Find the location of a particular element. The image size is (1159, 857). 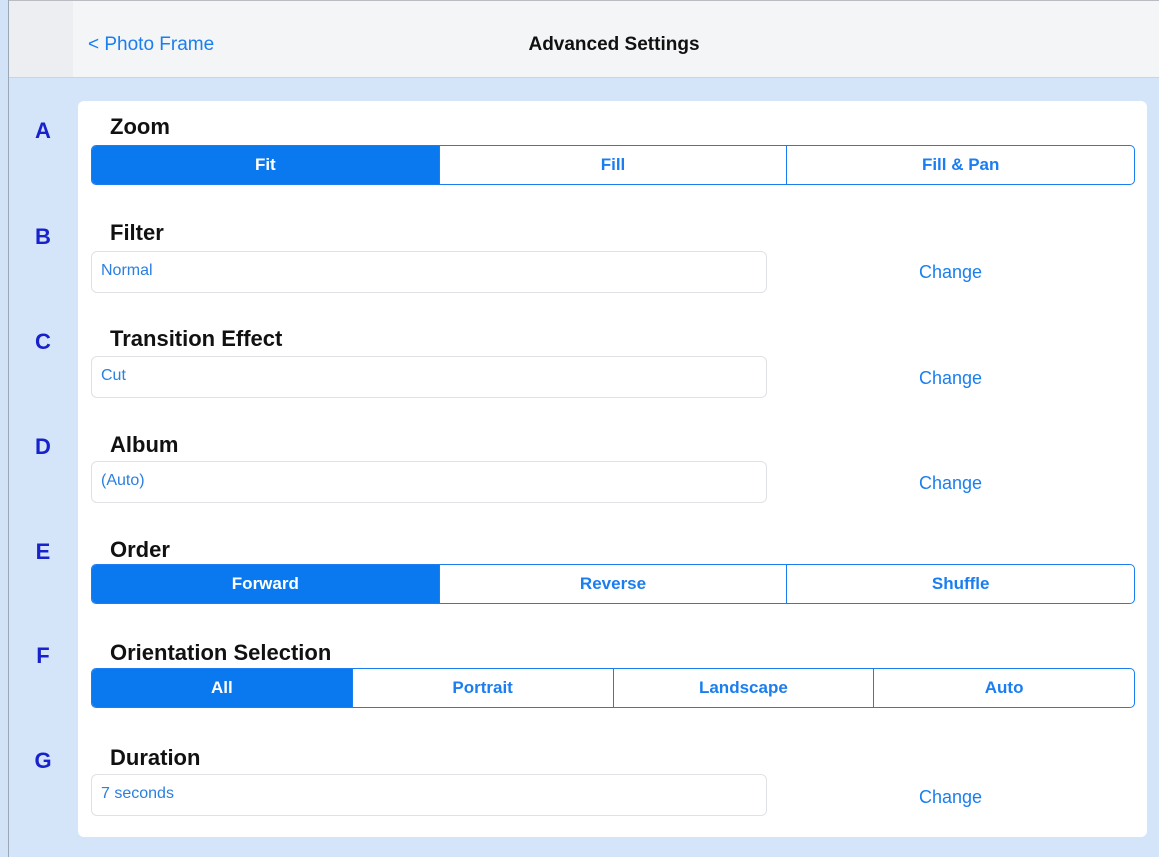

order-option-forward: Forward is located at coordinates (265, 584).